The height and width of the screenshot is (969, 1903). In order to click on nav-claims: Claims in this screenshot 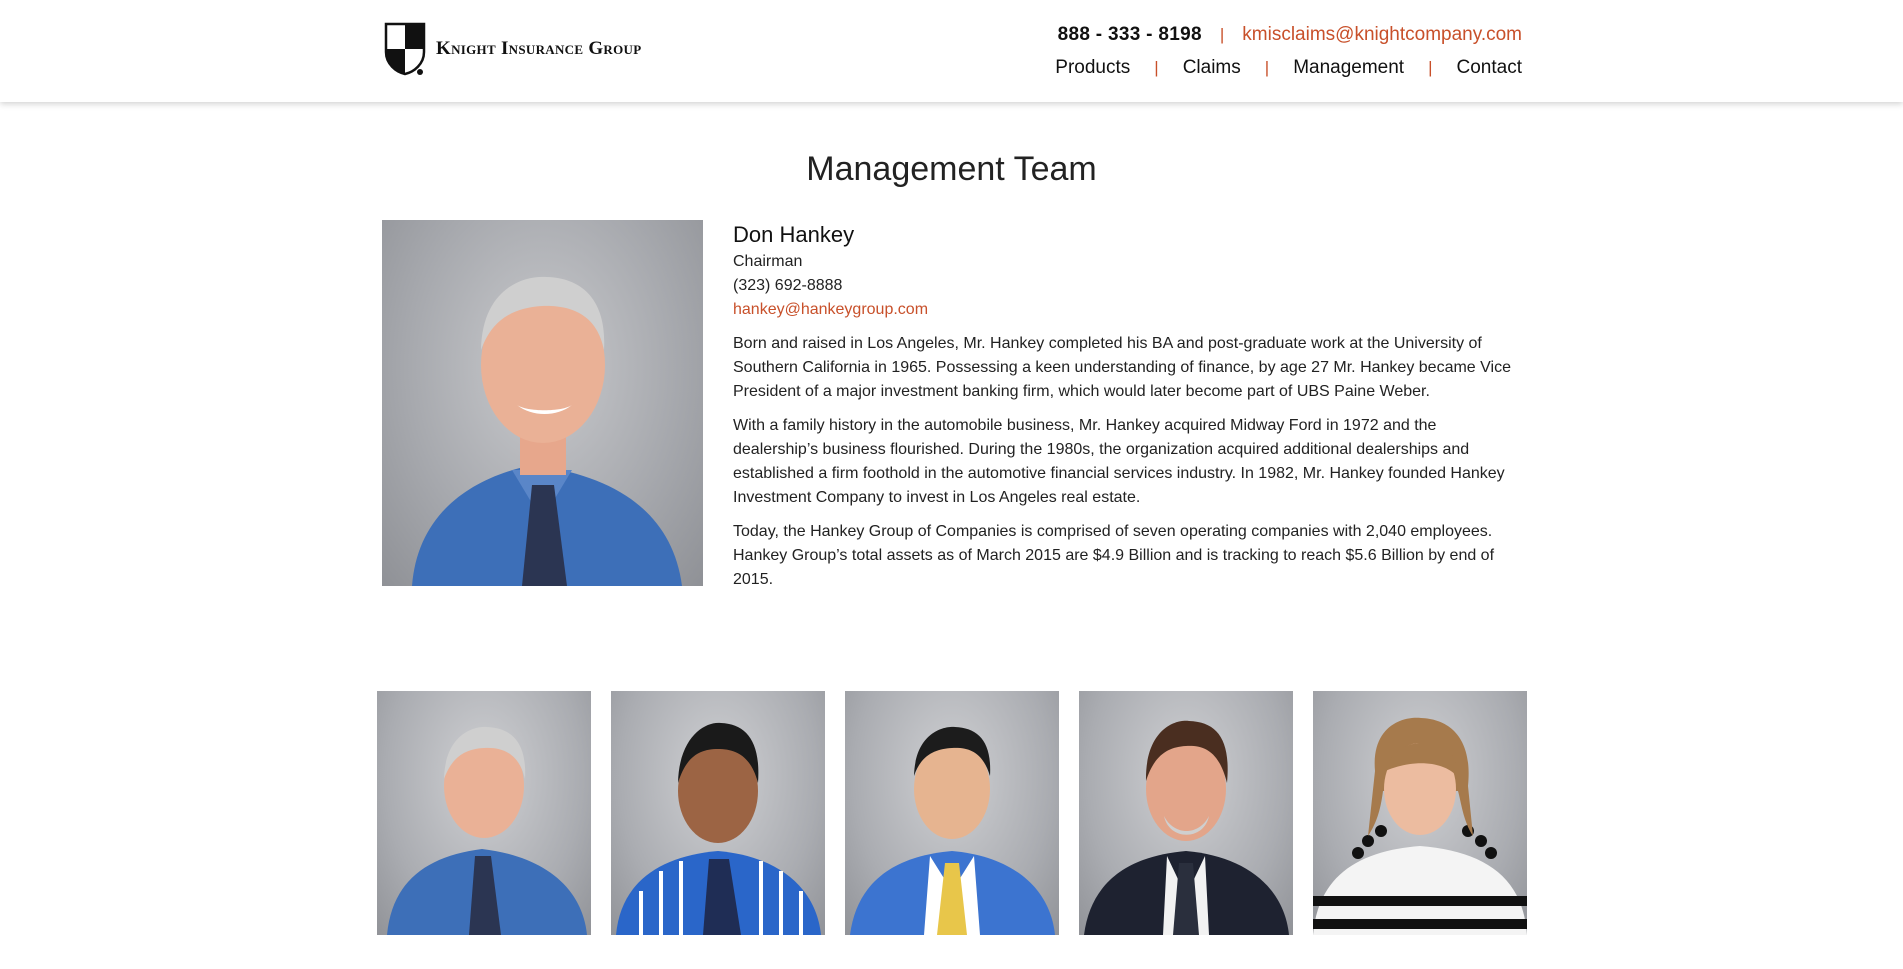, I will do `click(1212, 68)`.